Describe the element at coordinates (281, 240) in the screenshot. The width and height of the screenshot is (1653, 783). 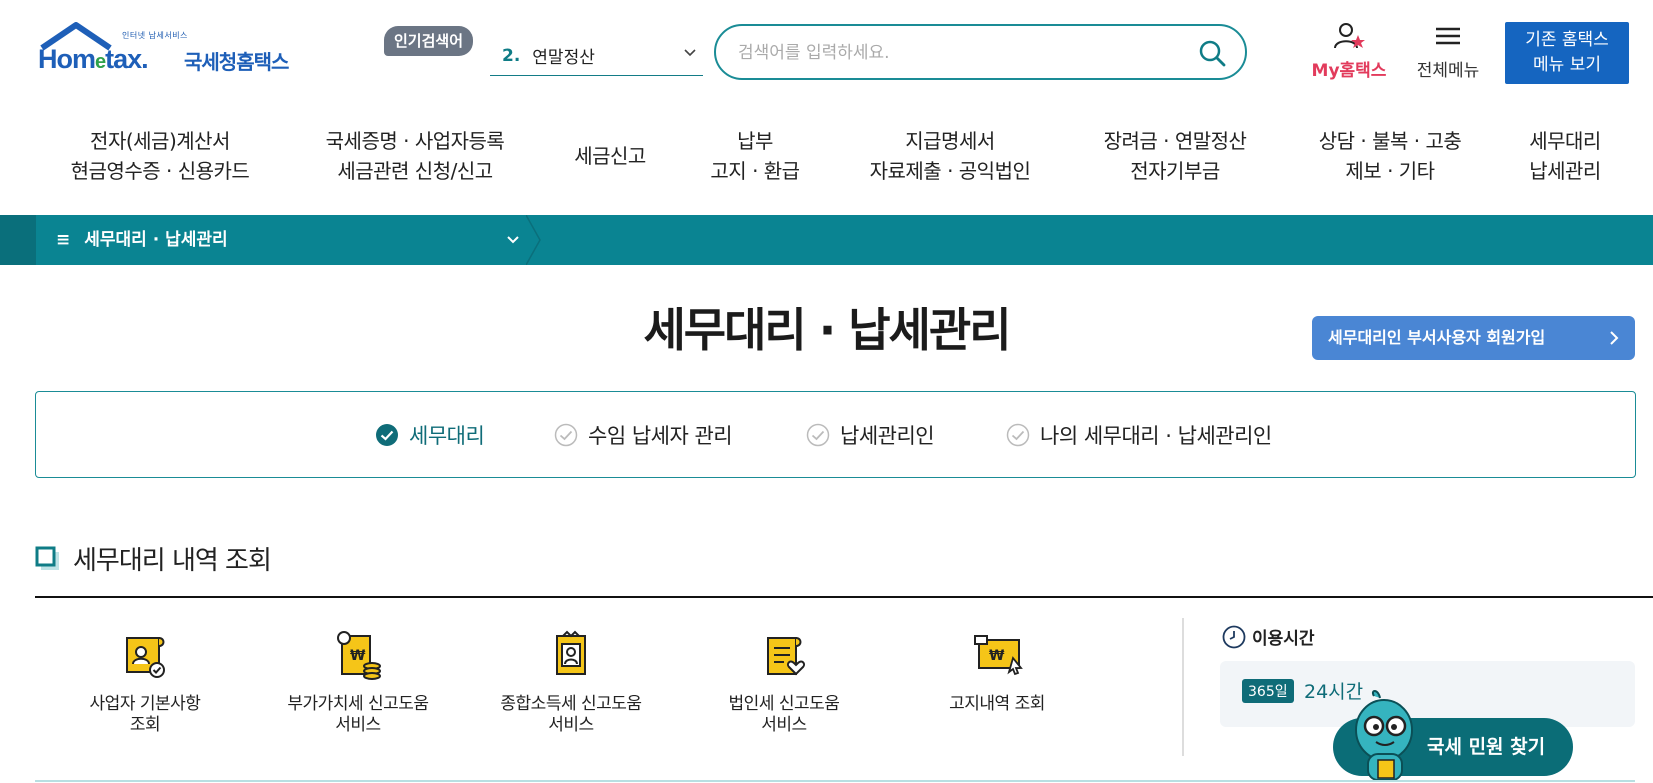
I see `location-select: ≡ 세무대리 · 납세관리` at that location.